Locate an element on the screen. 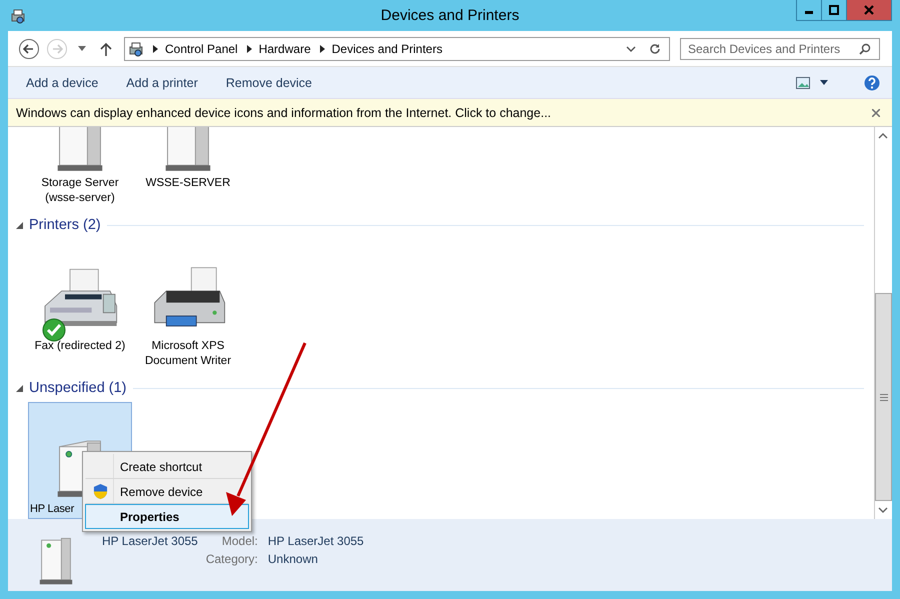 This screenshot has width=900, height=599. grip-icon is located at coordinates (884, 397).